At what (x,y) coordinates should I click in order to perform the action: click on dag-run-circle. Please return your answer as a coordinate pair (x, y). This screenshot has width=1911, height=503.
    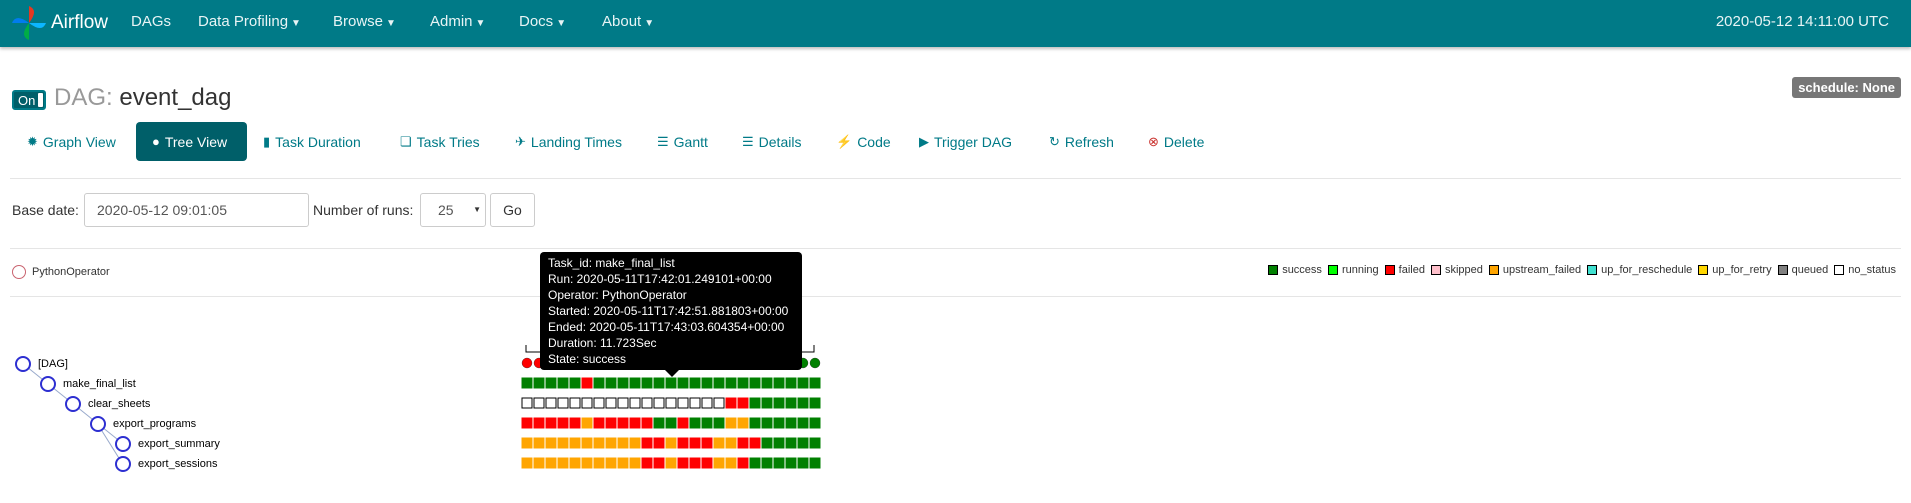
    Looking at the image, I should click on (527, 363).